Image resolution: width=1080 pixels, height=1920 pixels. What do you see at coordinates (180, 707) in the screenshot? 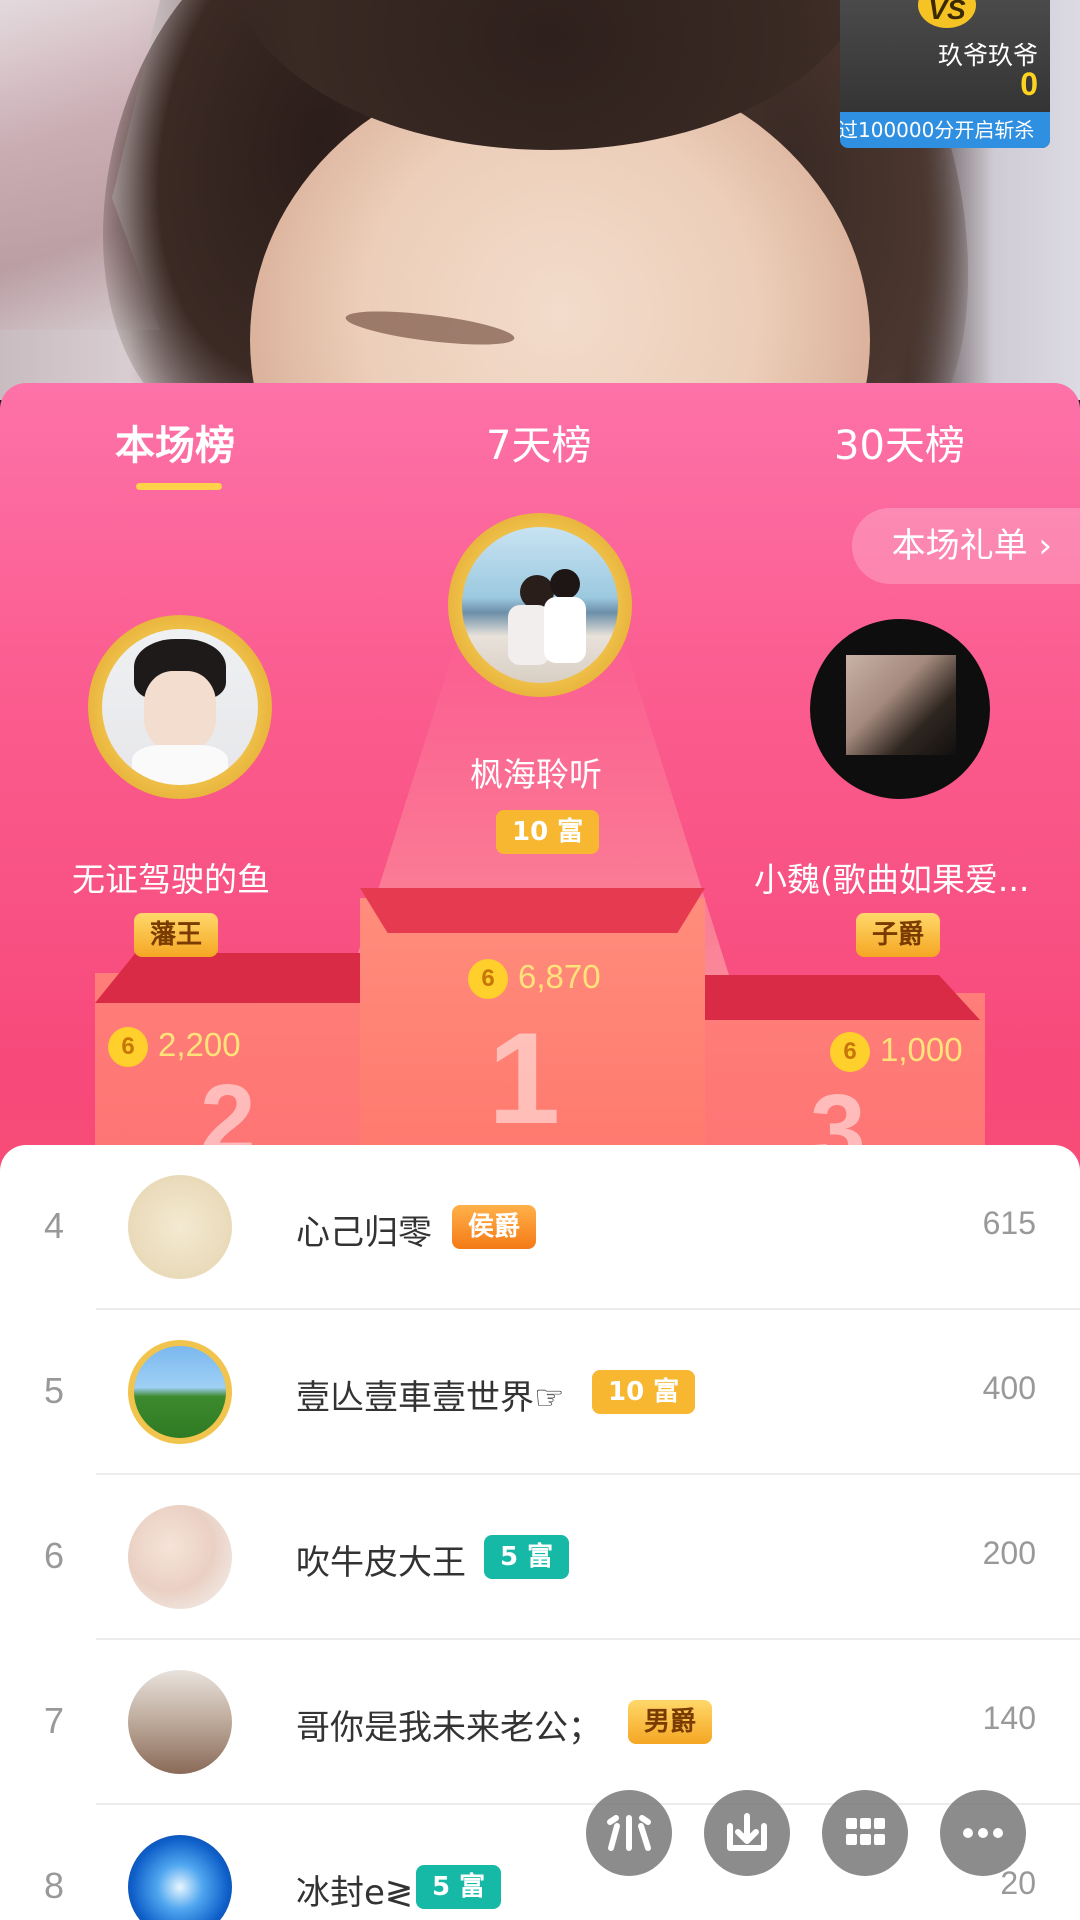
I see `rank-2-avatar` at bounding box center [180, 707].